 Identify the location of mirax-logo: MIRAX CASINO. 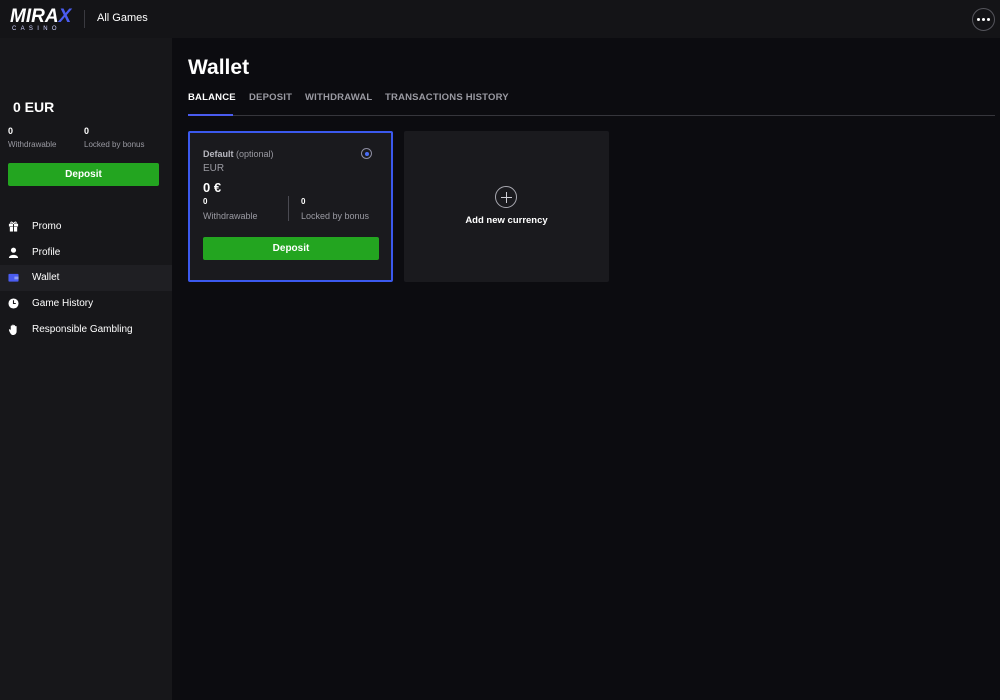
(41, 20).